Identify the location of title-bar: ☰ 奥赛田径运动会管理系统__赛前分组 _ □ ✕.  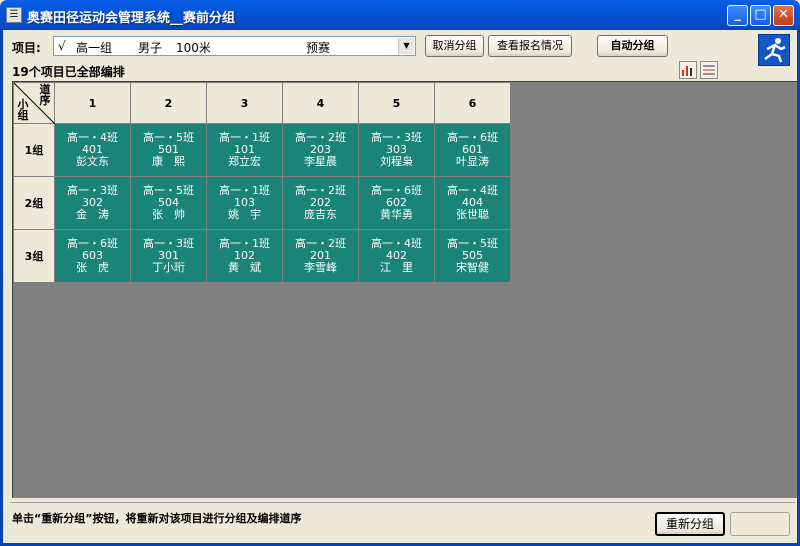
(400, 15).